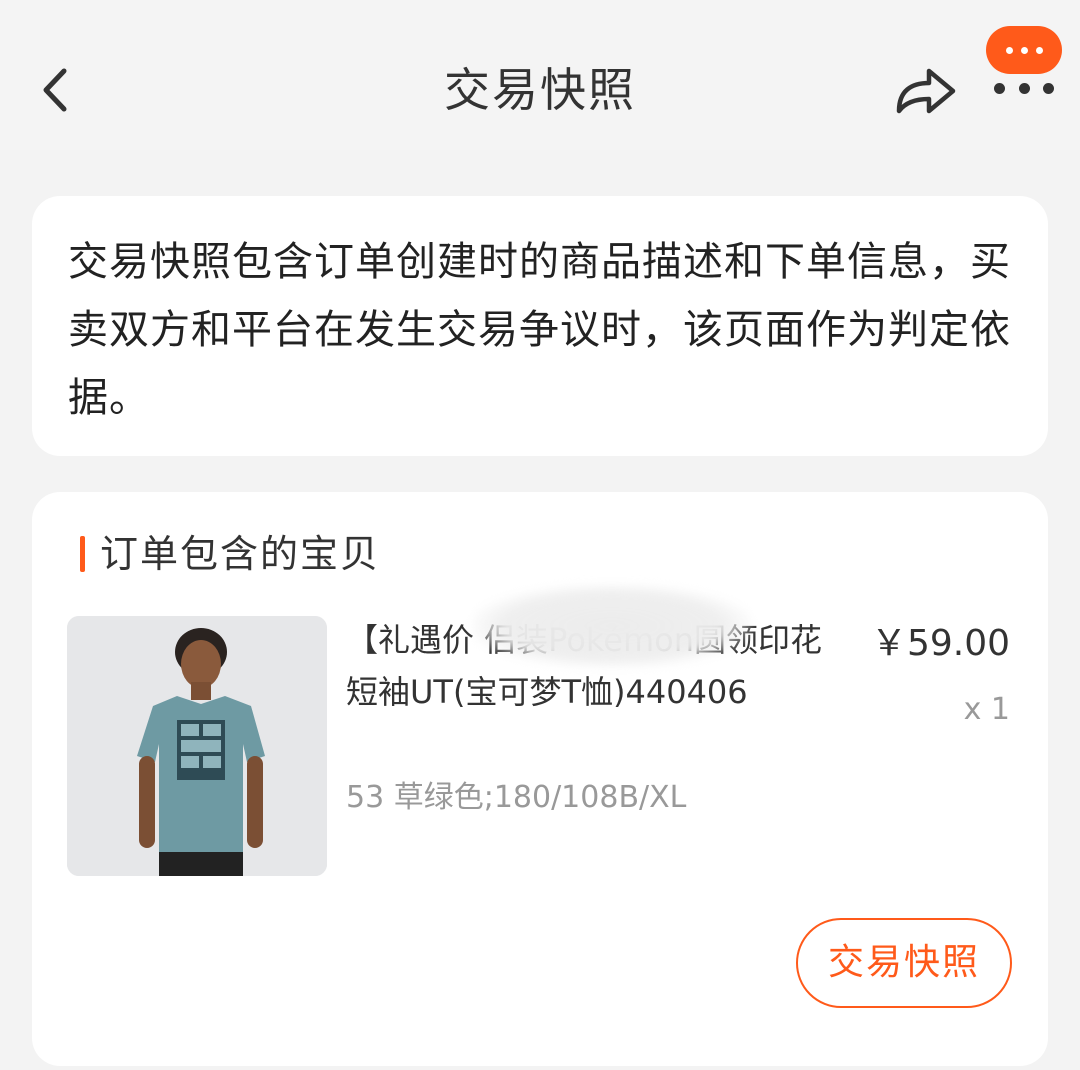  What do you see at coordinates (540, 75) in the screenshot?
I see `top-navigation-bar: 交易快照` at bounding box center [540, 75].